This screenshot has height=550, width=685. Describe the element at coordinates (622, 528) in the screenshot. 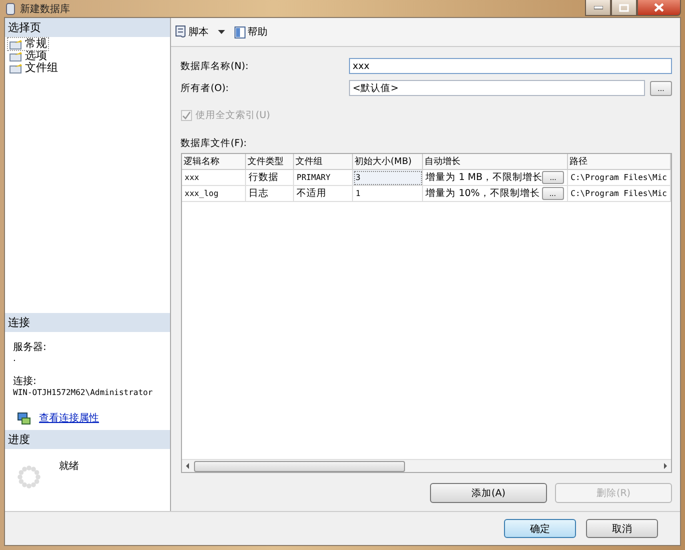

I see `cancel-button: 取消` at that location.